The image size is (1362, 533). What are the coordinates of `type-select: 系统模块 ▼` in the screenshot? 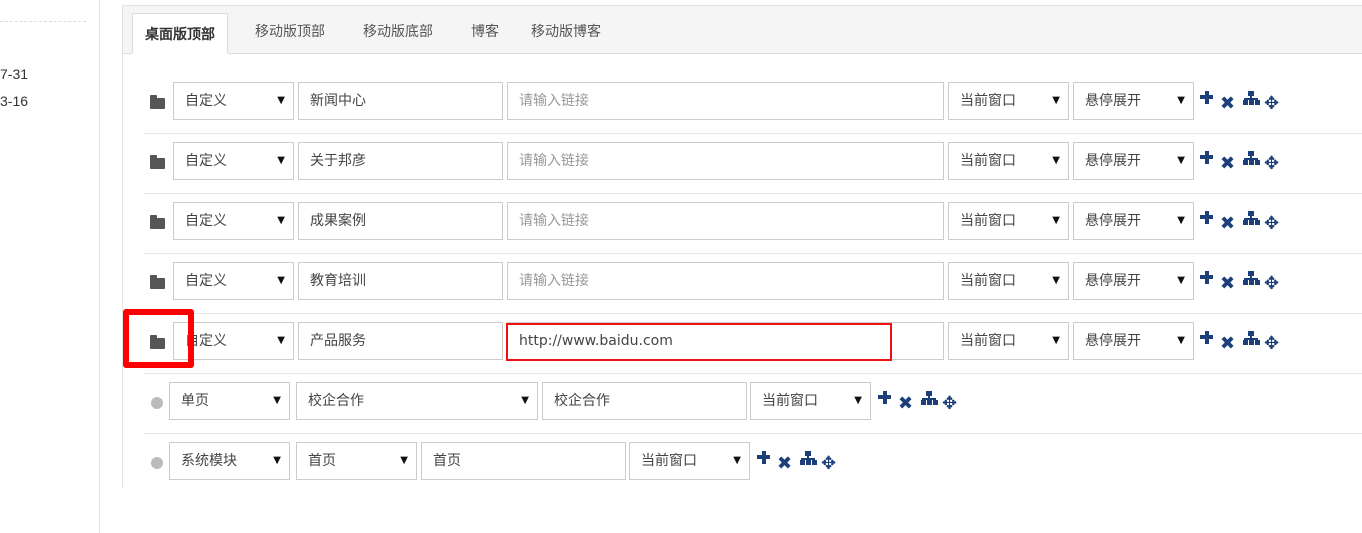 It's located at (229, 461).